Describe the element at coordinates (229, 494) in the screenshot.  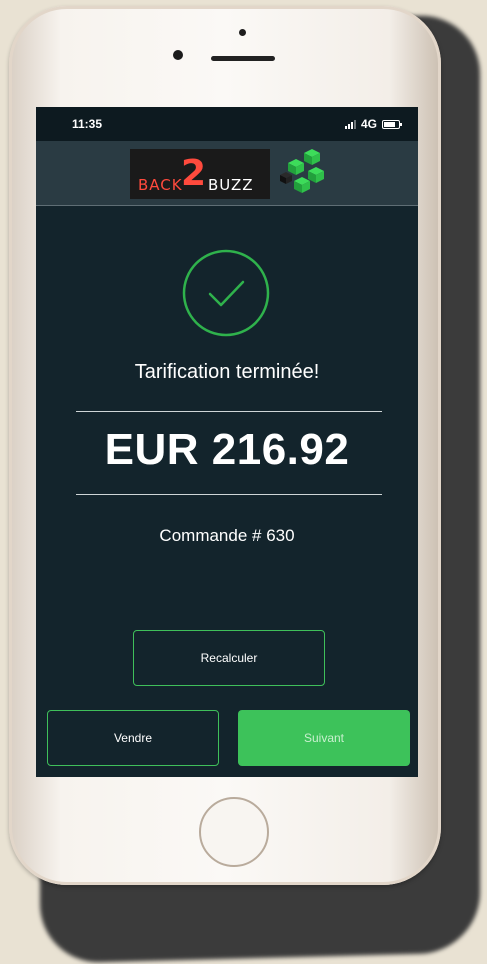
I see `divider-bottom` at that location.